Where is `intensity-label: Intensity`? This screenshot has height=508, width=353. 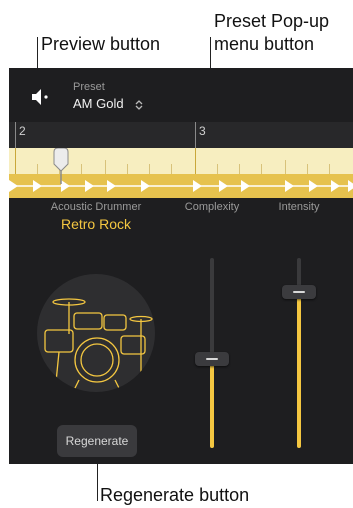 intensity-label: Intensity is located at coordinates (299, 207).